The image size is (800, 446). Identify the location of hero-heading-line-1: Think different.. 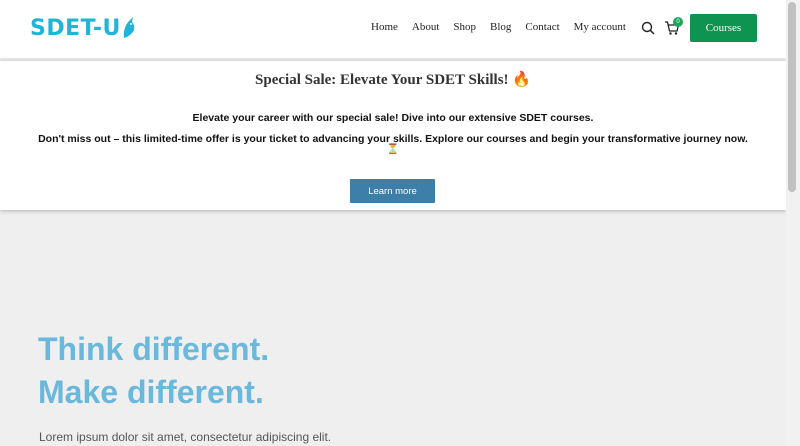
(154, 349).